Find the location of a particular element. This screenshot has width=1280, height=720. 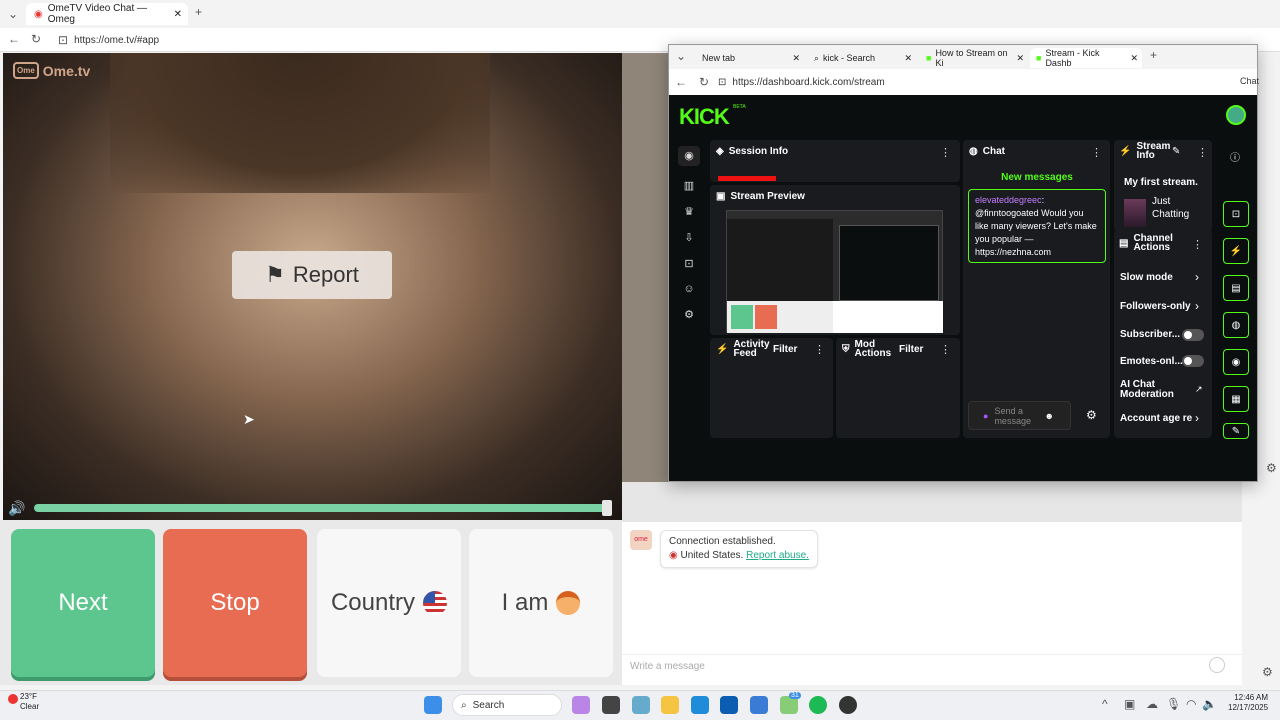

emotes-only-toggle is located at coordinates (1193, 361).